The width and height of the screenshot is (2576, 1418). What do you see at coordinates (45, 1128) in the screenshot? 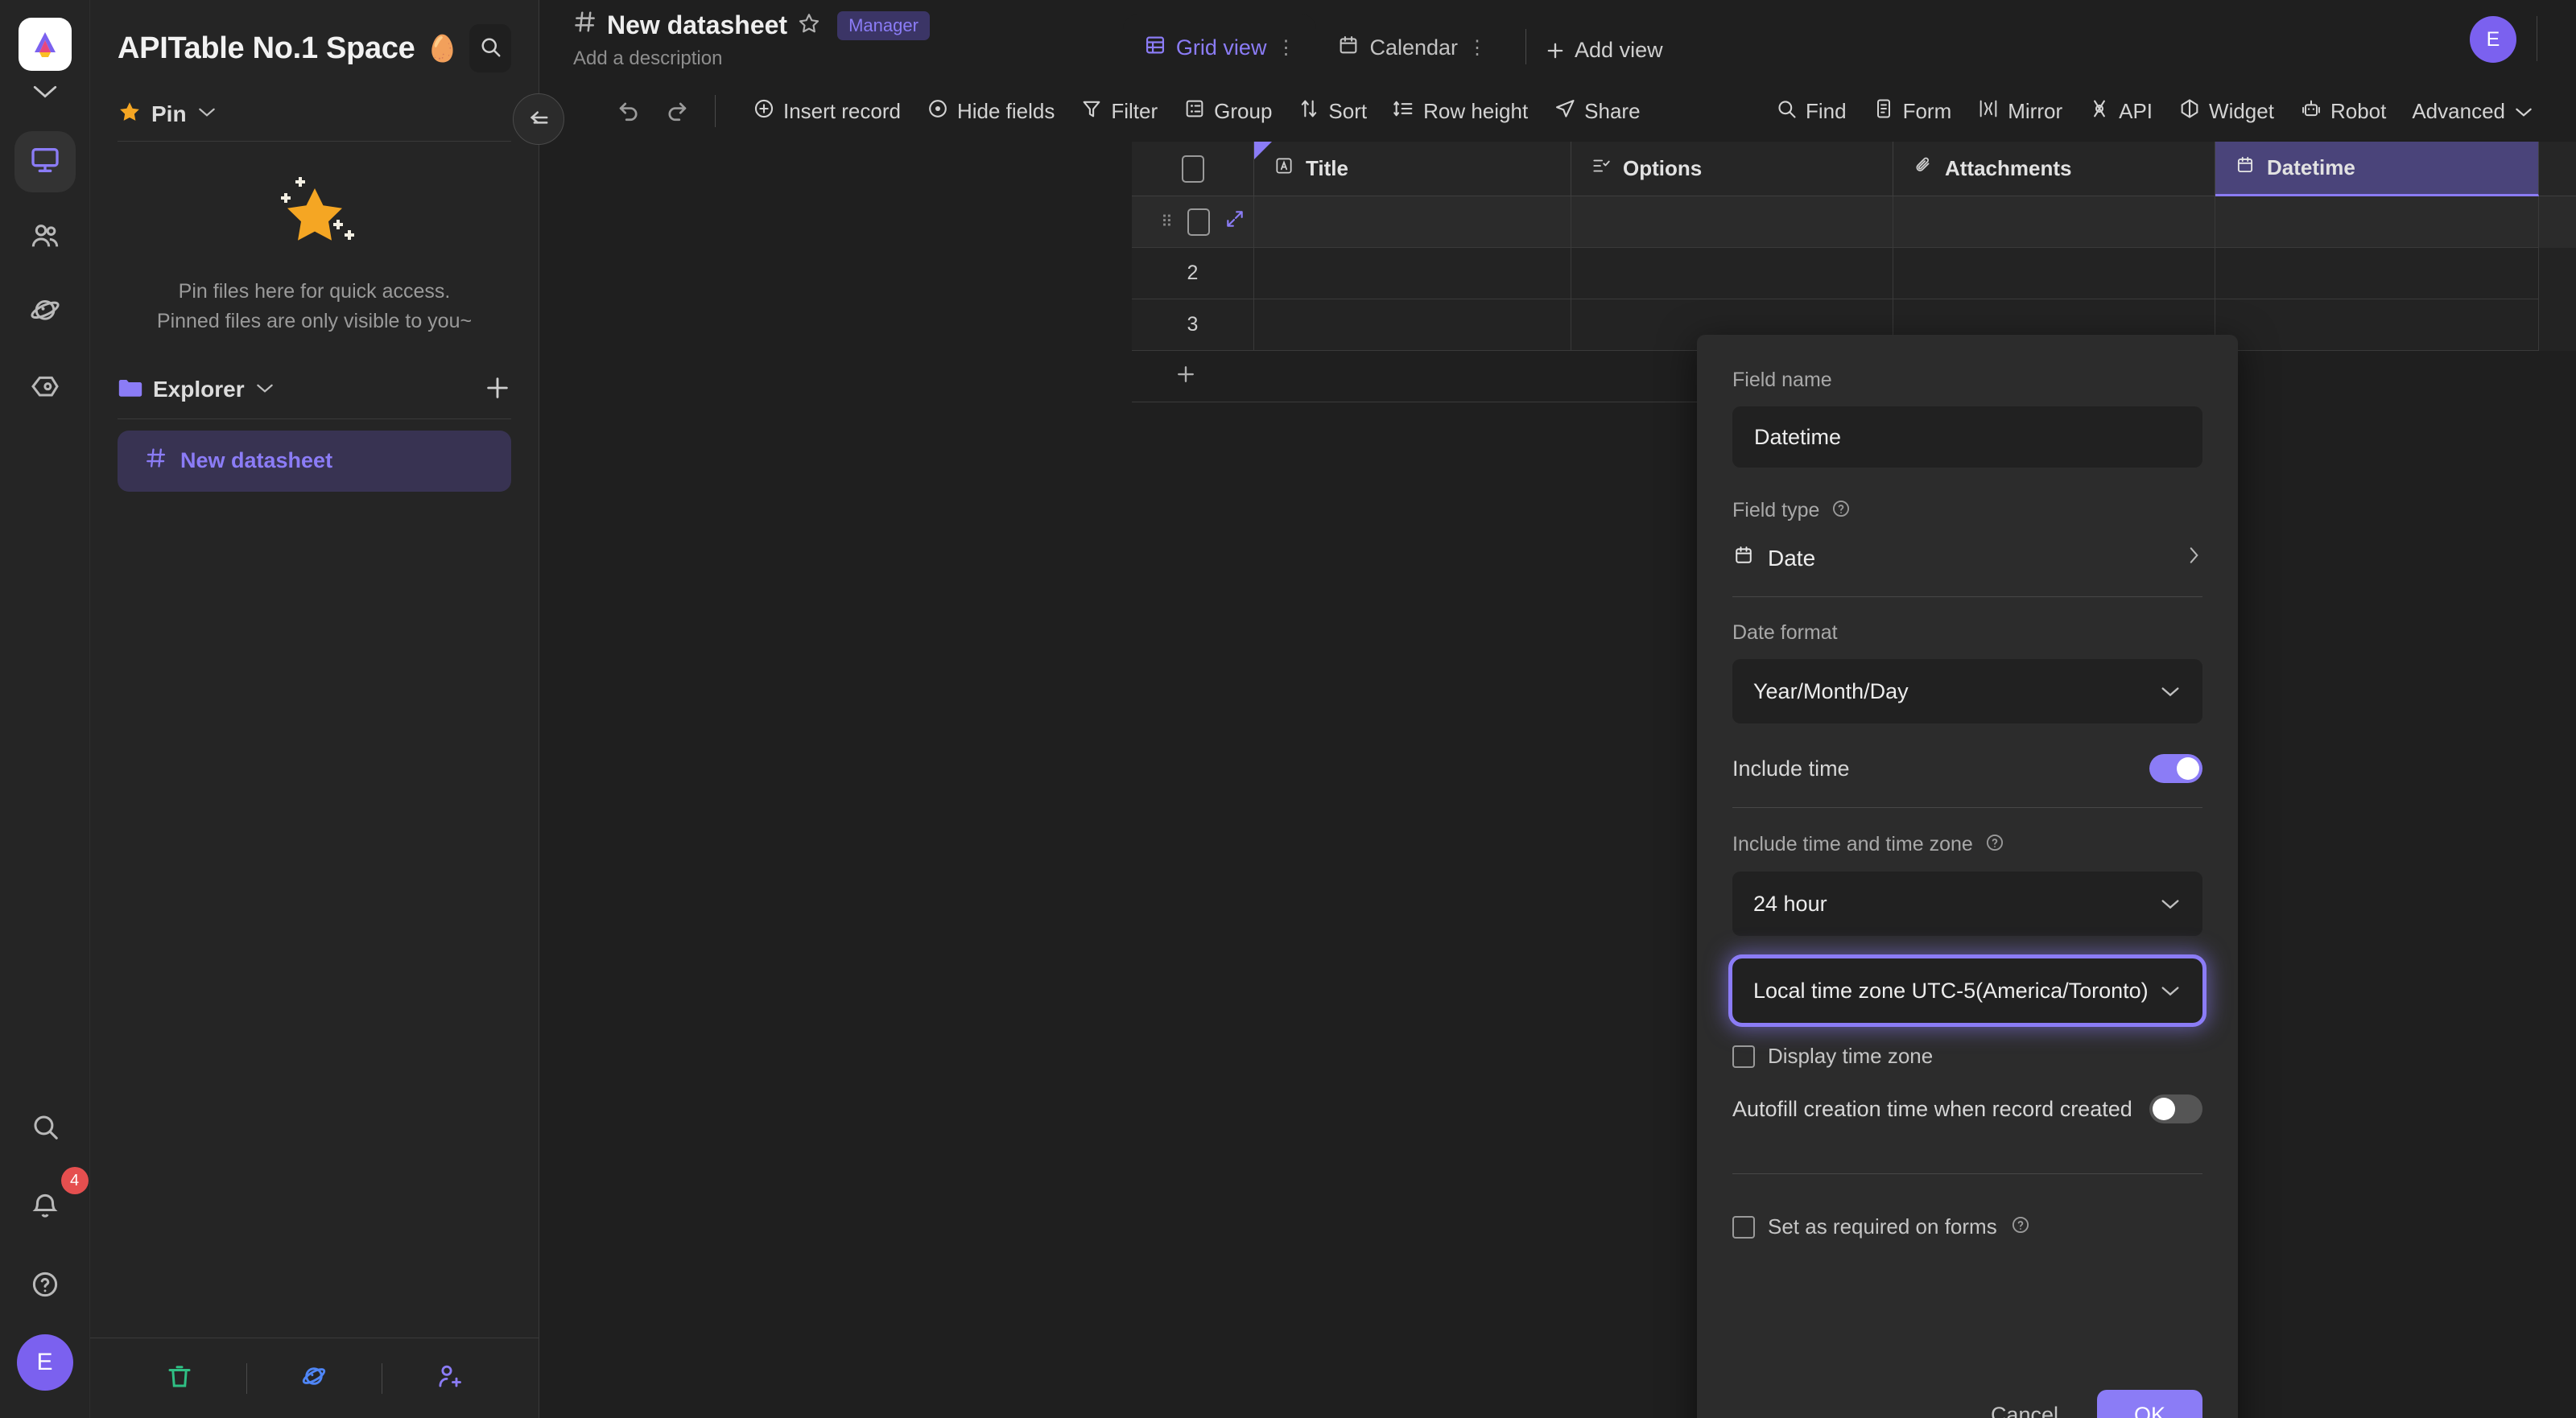
I see `rail-search-button` at bounding box center [45, 1128].